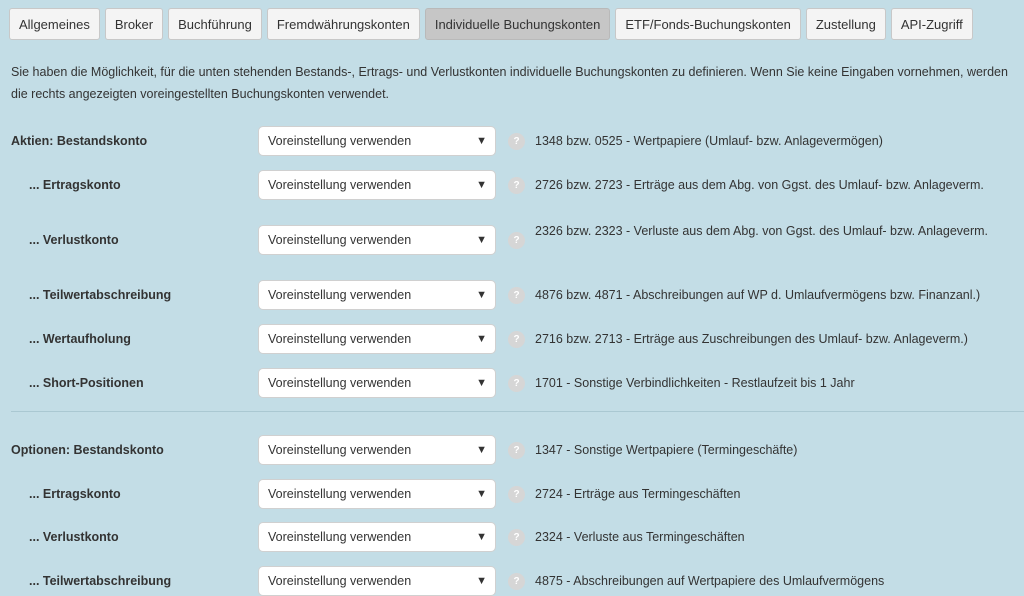 This screenshot has height=596, width=1024. What do you see at coordinates (517, 24) in the screenshot?
I see `tab-individuelle-buchungskonten: Individuelle Buchungskonten` at bounding box center [517, 24].